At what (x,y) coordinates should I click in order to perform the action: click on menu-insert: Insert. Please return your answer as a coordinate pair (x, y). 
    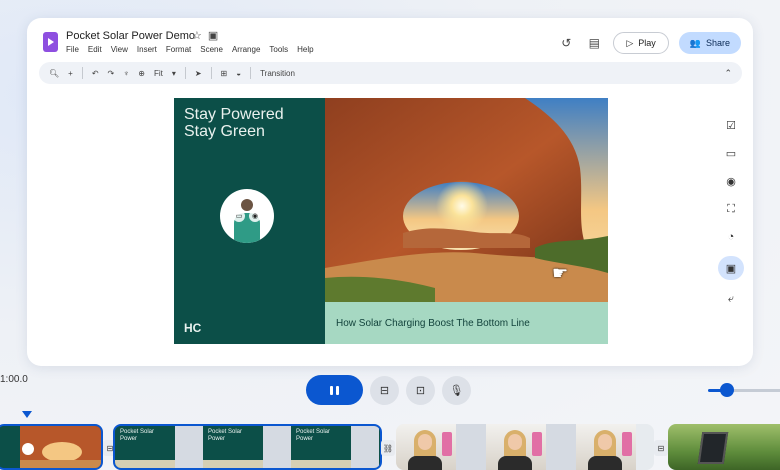
    Looking at the image, I should click on (147, 49).